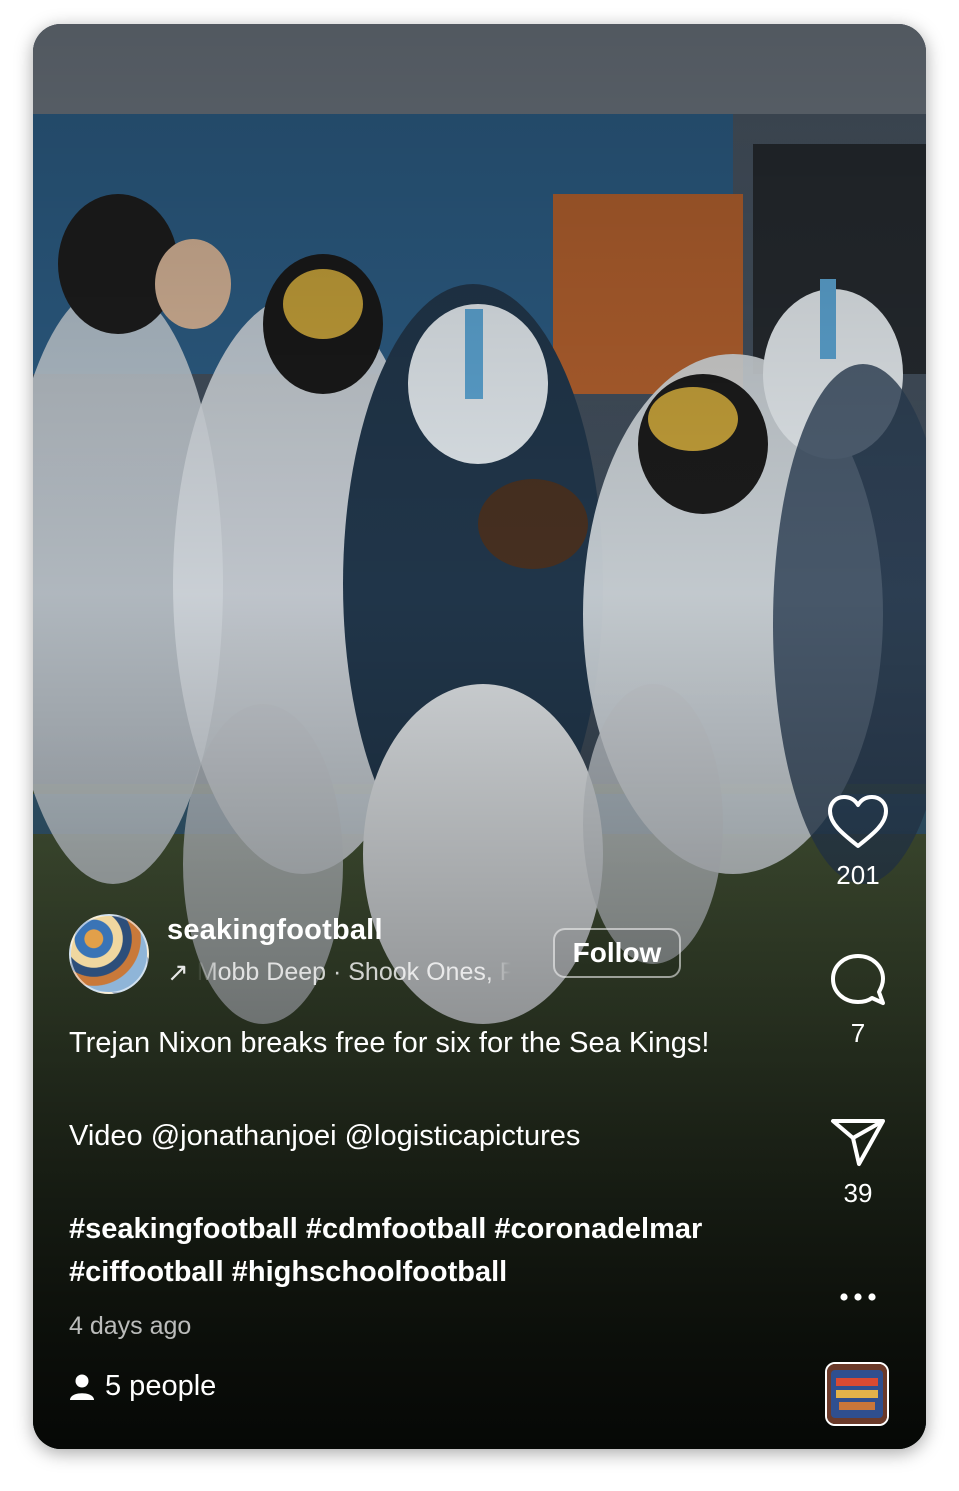 This screenshot has height=1491, width=959. I want to click on heart-icon, so click(858, 822).